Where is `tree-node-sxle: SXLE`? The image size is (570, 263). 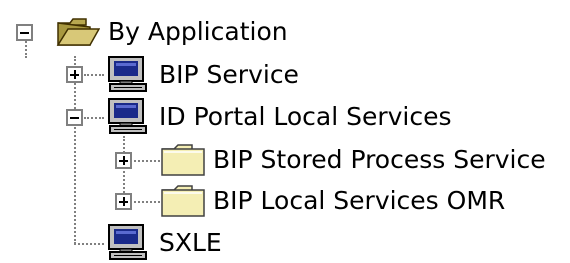 tree-node-sxle: SXLE is located at coordinates (130, 243).